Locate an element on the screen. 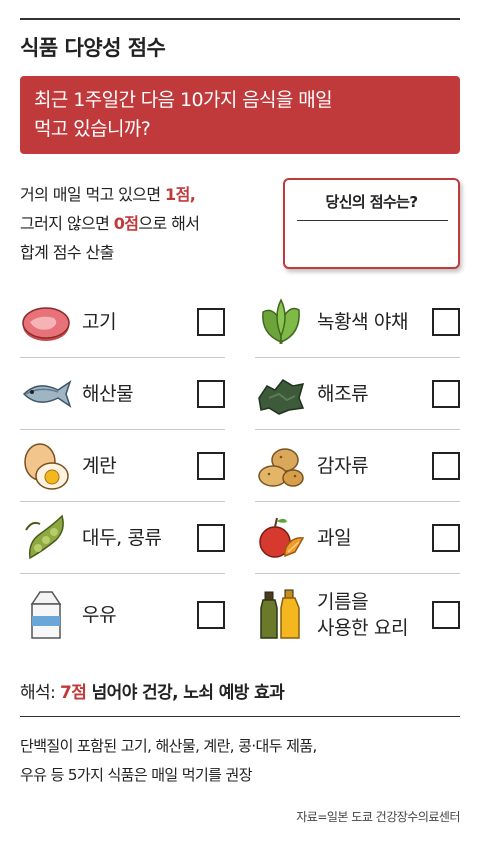 This screenshot has width=480, height=850. list-item-meat: 고기 is located at coordinates (122, 322).